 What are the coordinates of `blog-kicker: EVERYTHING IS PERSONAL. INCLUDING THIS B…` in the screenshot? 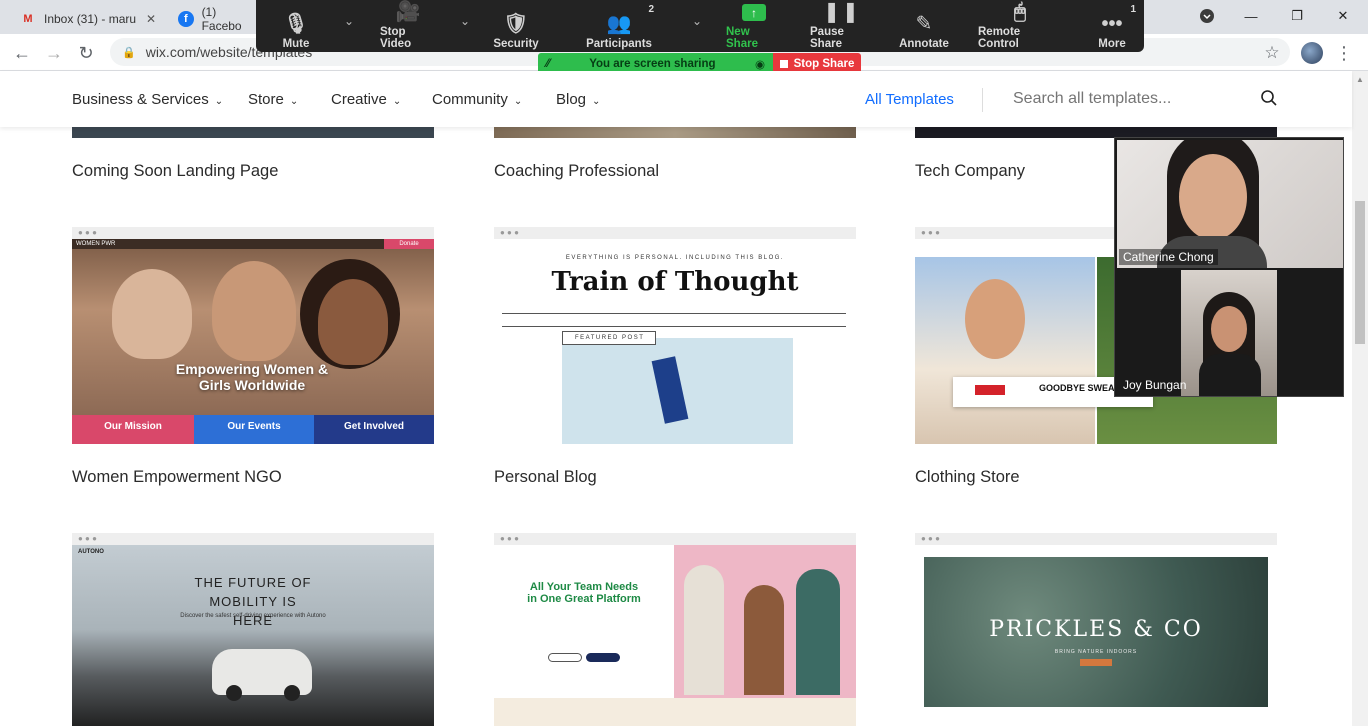 It's located at (675, 258).